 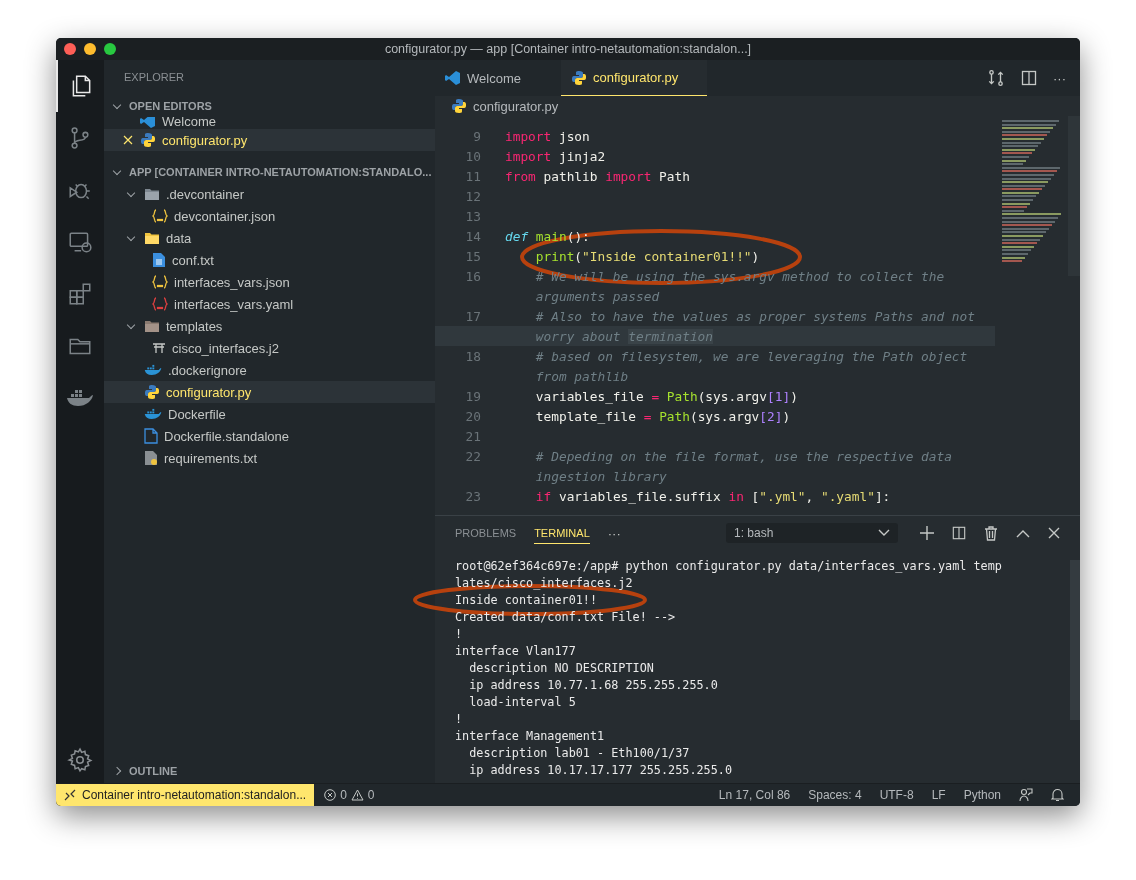 What do you see at coordinates (812, 533) in the screenshot?
I see `terminal-dropdown: 1: bash` at bounding box center [812, 533].